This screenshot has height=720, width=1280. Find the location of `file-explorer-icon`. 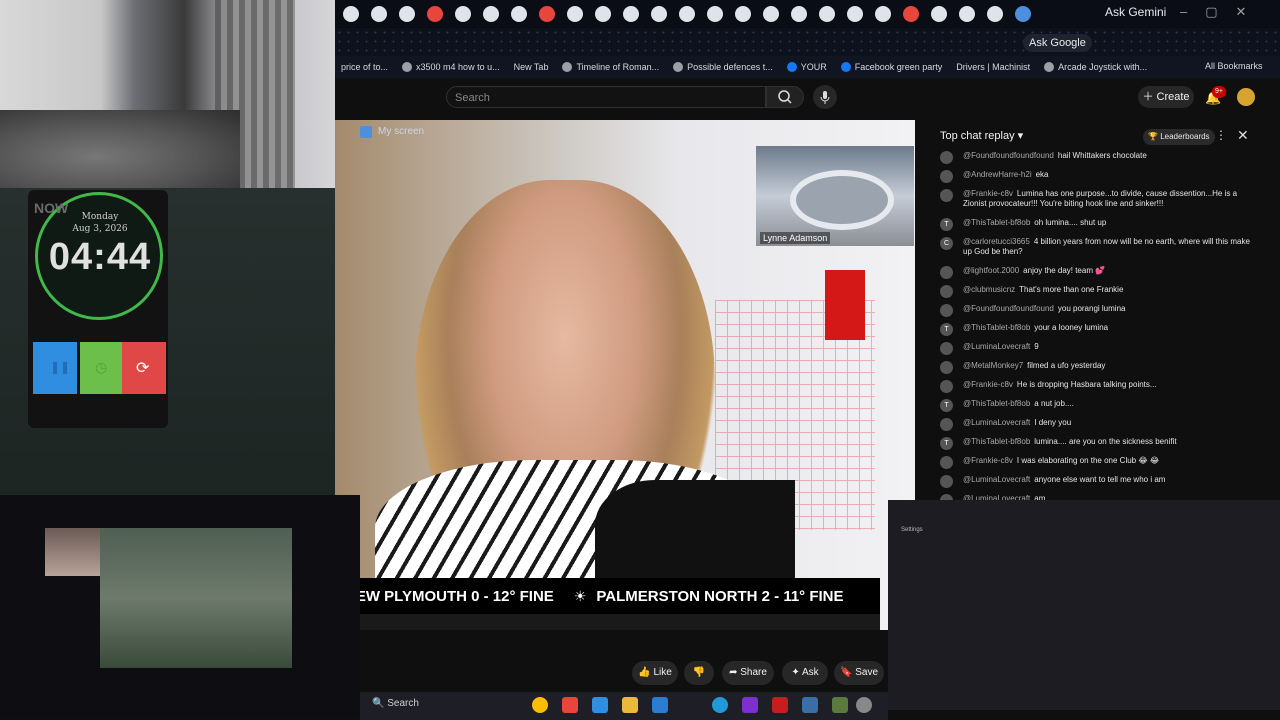

file-explorer-icon is located at coordinates (630, 705).